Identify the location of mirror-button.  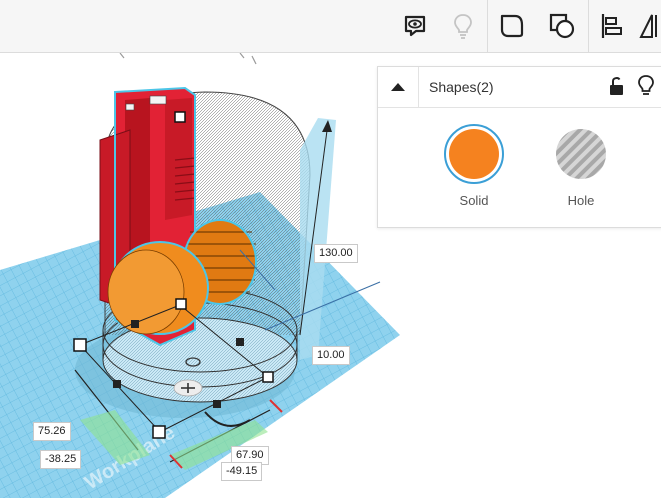
(648, 26).